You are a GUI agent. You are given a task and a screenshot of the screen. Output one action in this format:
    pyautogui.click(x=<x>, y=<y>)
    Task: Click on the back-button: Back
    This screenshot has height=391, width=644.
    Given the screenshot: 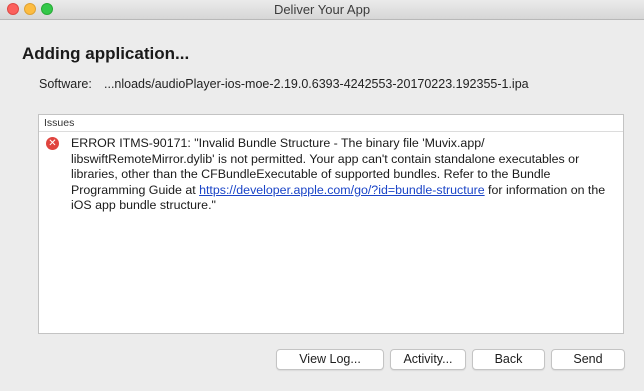 What is the action you would take?
    pyautogui.click(x=508, y=359)
    